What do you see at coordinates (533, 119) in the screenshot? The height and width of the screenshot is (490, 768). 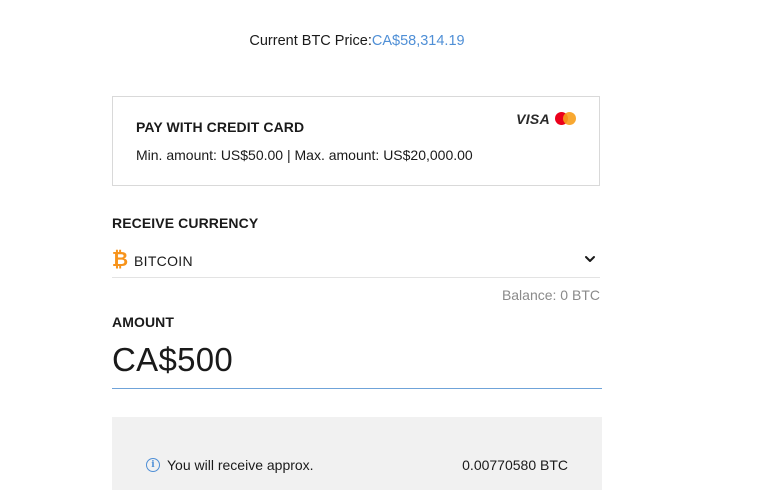 I see `visa-logo: VISA` at bounding box center [533, 119].